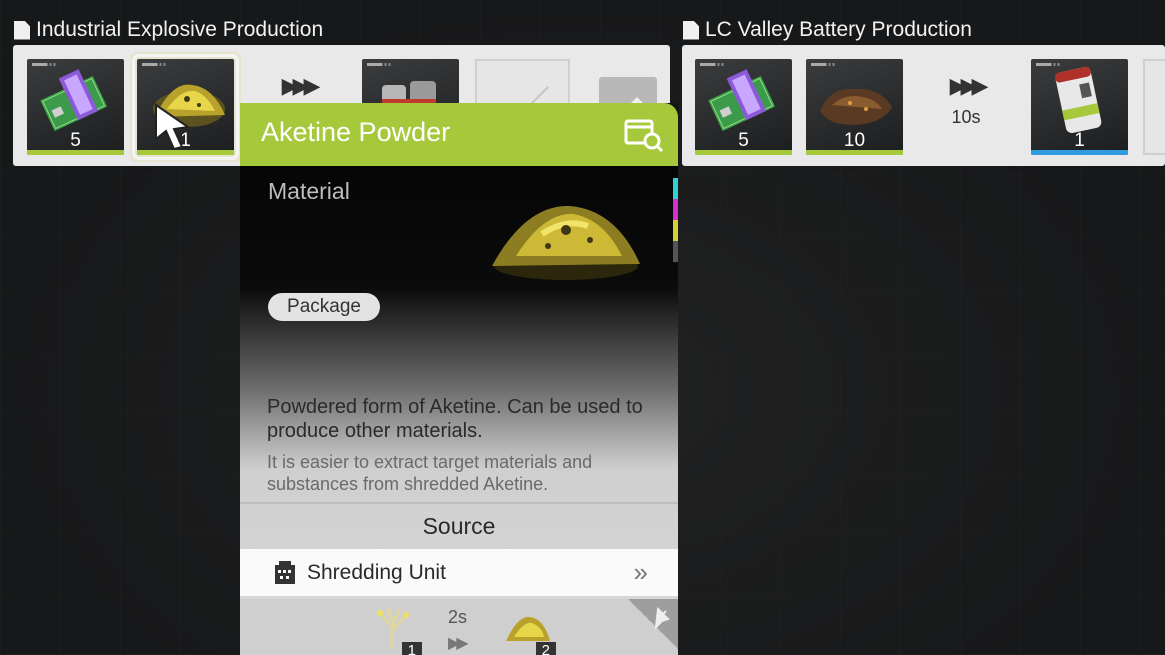 The width and height of the screenshot is (1165, 655). What do you see at coordinates (1154, 107) in the screenshot?
I see `empty-slot` at bounding box center [1154, 107].